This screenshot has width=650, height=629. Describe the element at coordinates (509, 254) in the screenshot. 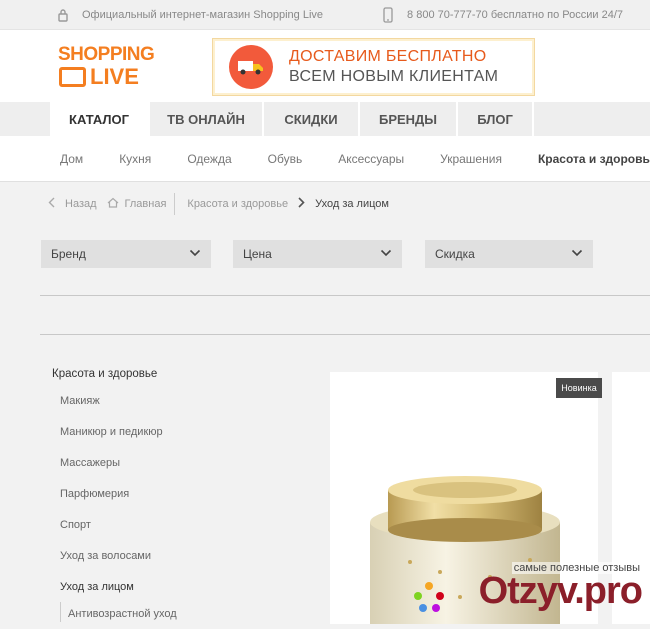

I see `discount-filter-select: Скидка` at that location.